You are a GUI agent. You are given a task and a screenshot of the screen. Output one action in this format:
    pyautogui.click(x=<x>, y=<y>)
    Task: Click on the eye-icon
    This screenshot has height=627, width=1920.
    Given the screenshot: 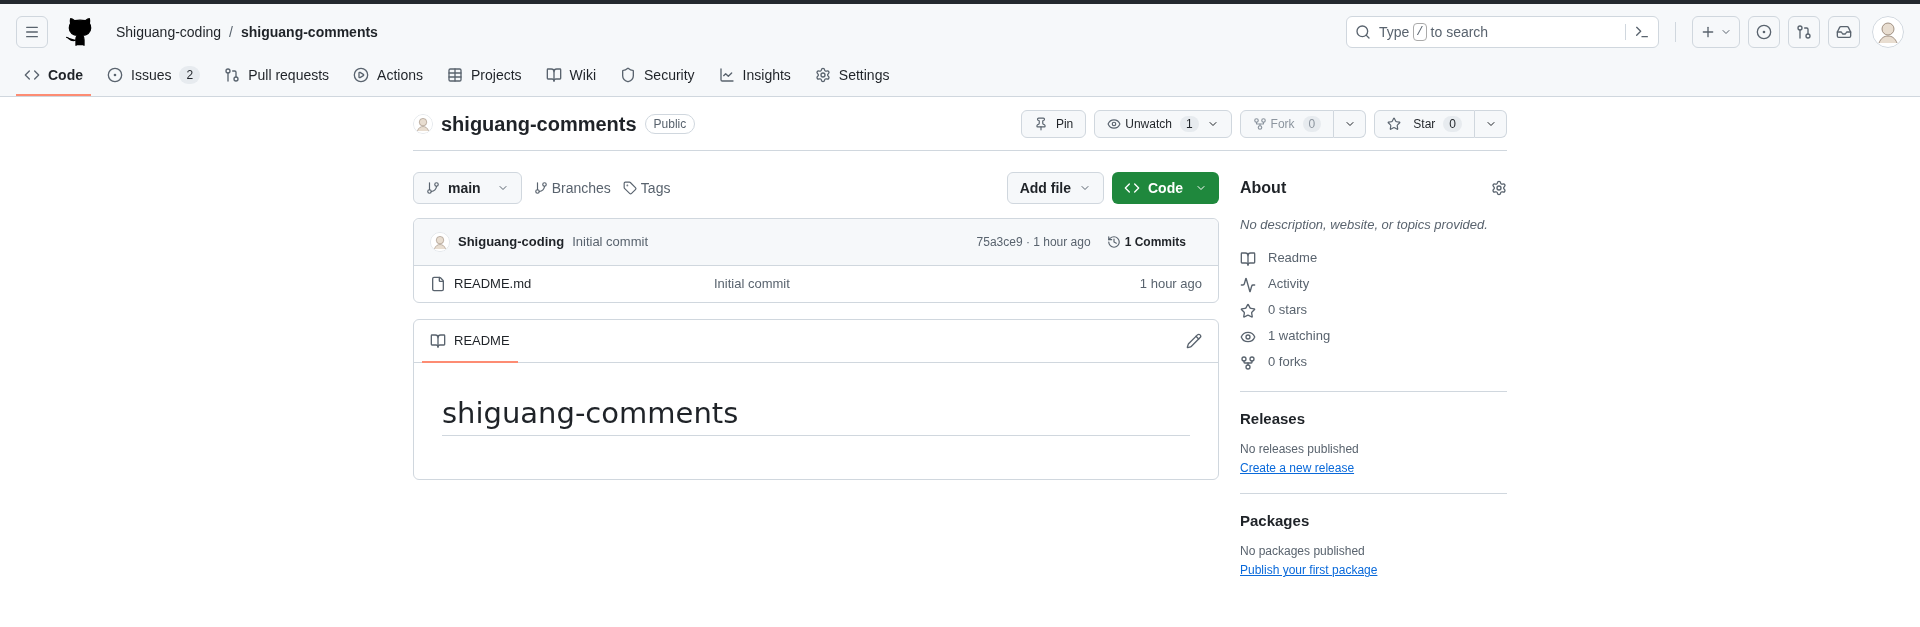 What is the action you would take?
    pyautogui.click(x=1114, y=123)
    